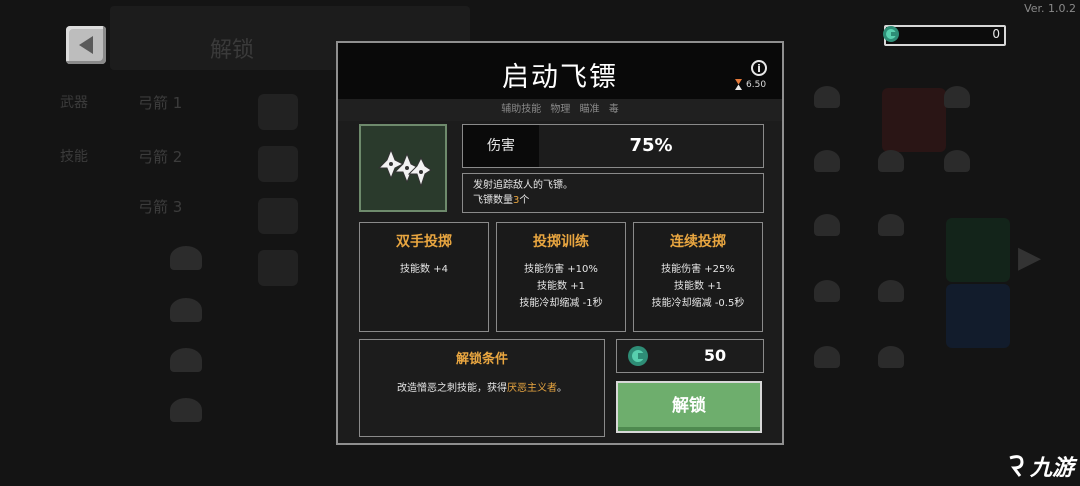 The width and height of the screenshot is (1080, 486). I want to click on panel-header: 启动飞镖 i 6.50, so click(560, 71).